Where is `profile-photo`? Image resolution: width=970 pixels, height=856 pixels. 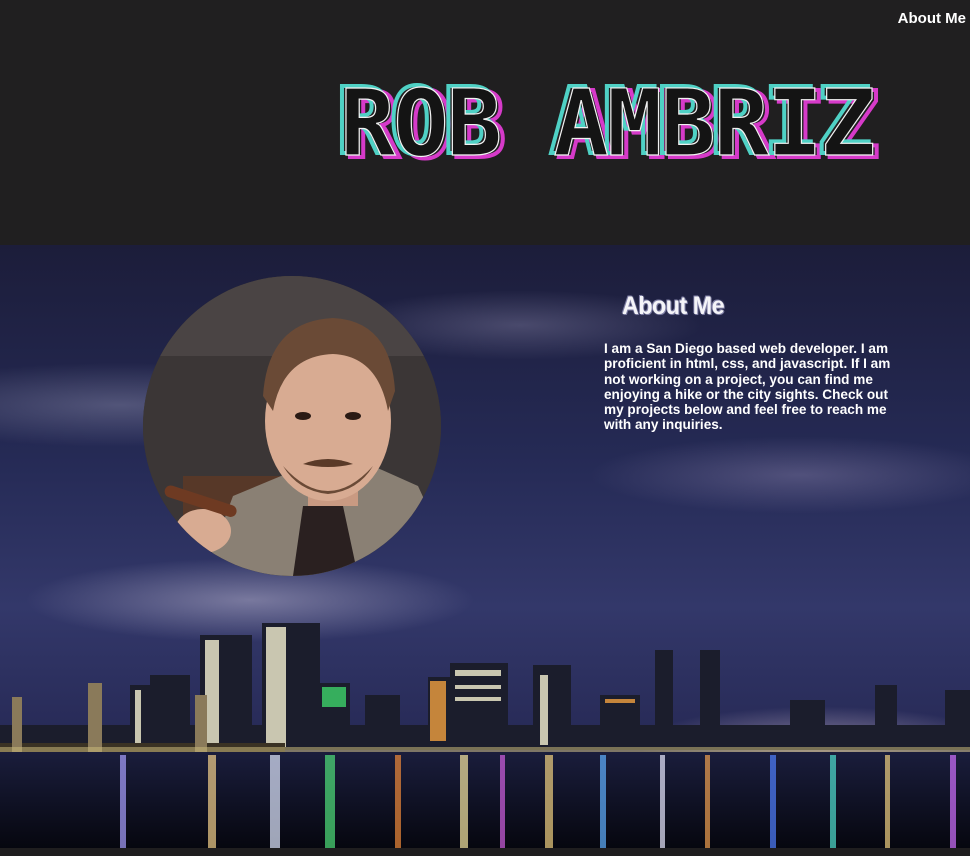 profile-photo is located at coordinates (292, 426).